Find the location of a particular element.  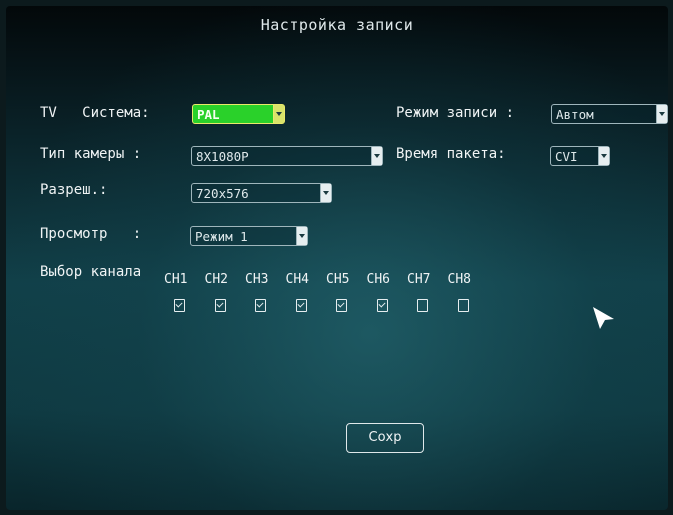

packet-time-dropdown: CVI is located at coordinates (580, 156).